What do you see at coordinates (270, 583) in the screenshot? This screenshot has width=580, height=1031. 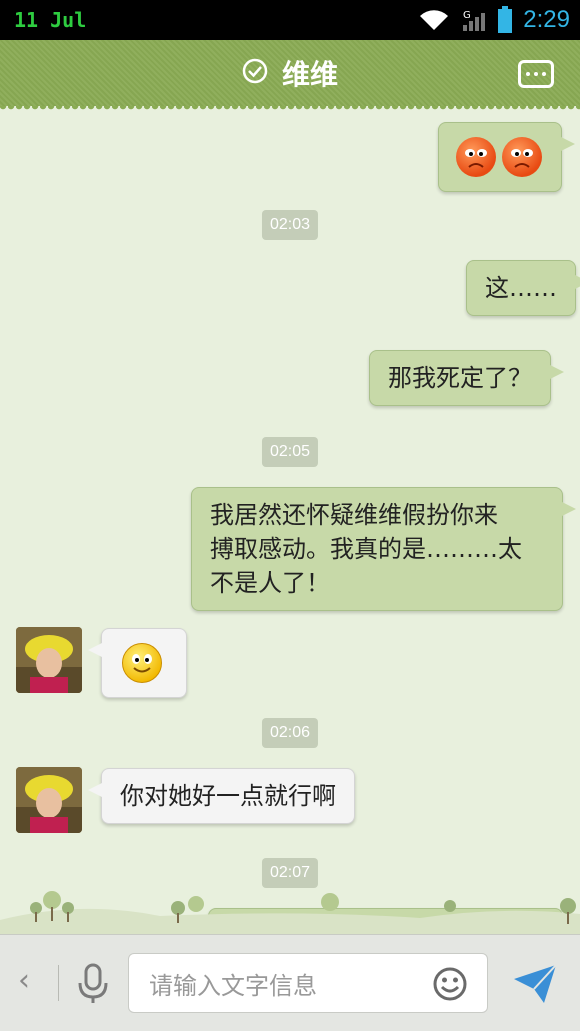 I see `message-line: 不是人了！` at bounding box center [270, 583].